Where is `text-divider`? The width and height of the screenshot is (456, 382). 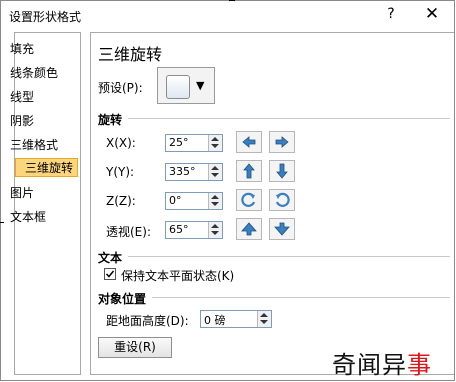
text-divider is located at coordinates (289, 256).